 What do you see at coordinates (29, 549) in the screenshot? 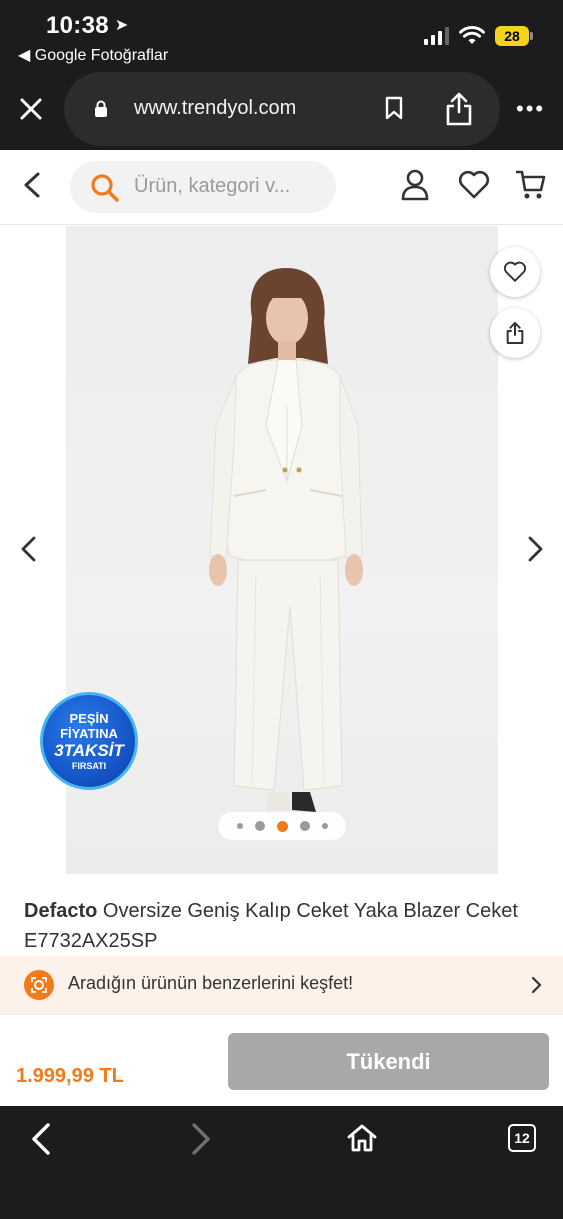
I see `previous-image-chevron-icon` at bounding box center [29, 549].